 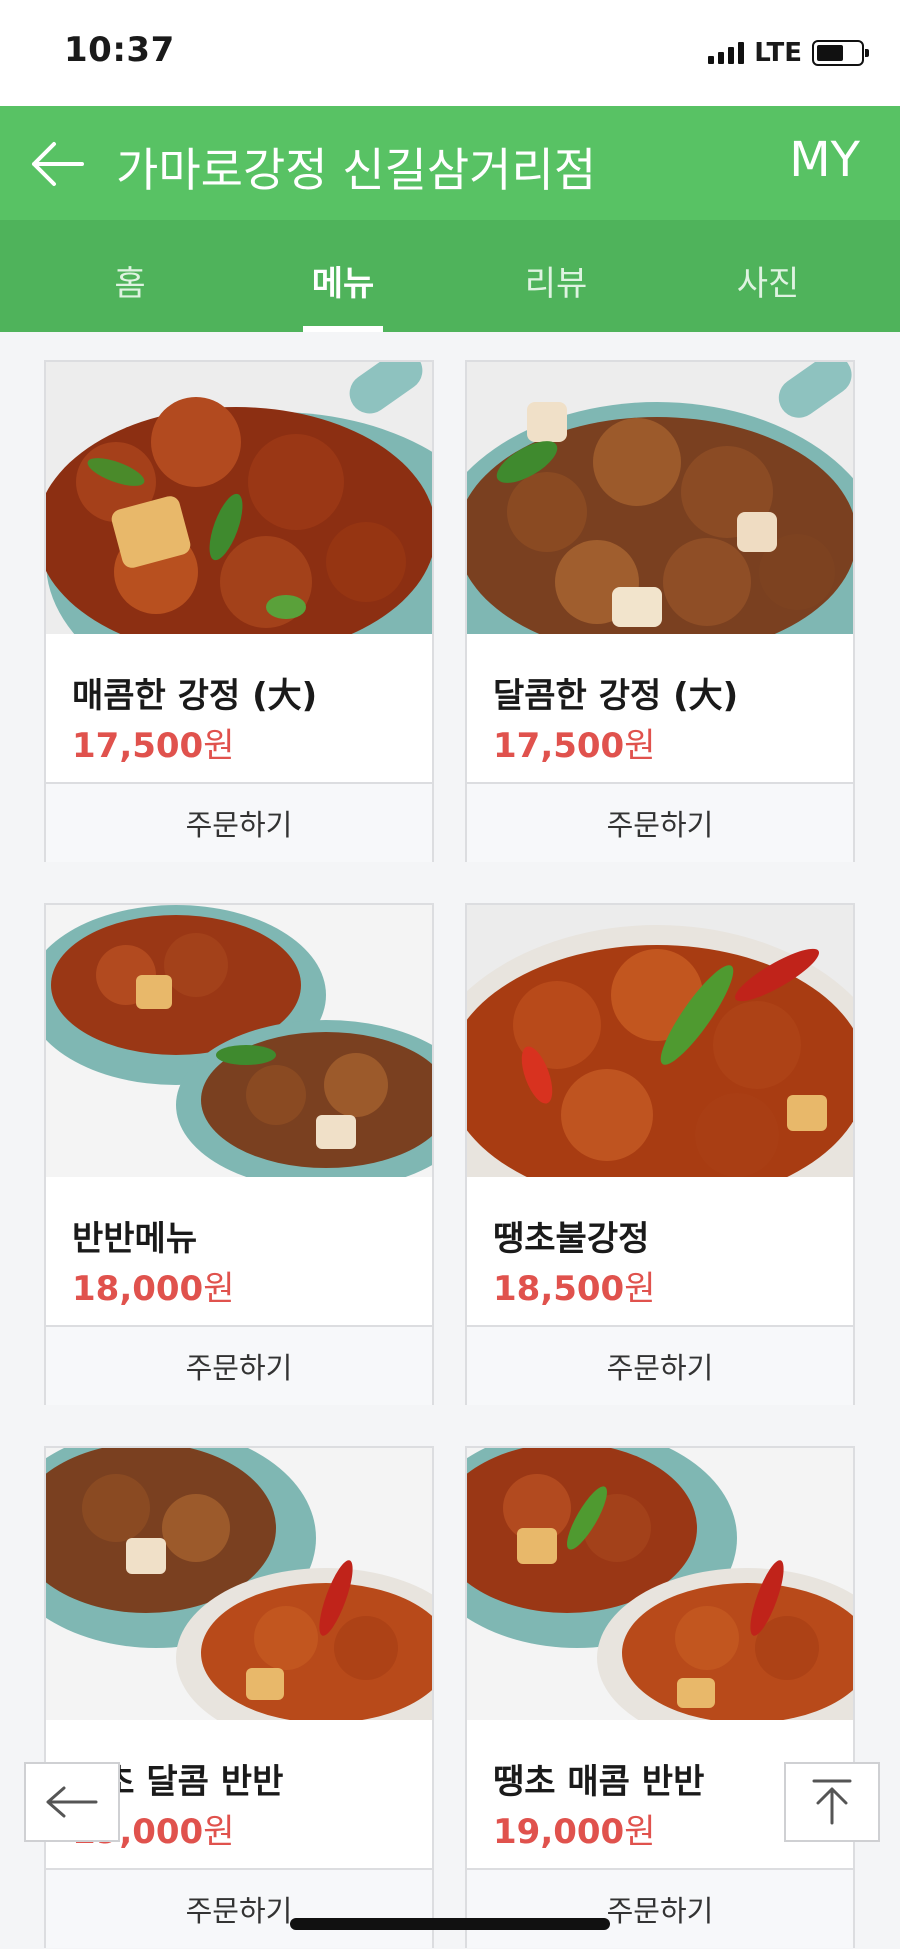 What do you see at coordinates (574, 1289) in the screenshot?
I see `menu-price: 18,500원` at bounding box center [574, 1289].